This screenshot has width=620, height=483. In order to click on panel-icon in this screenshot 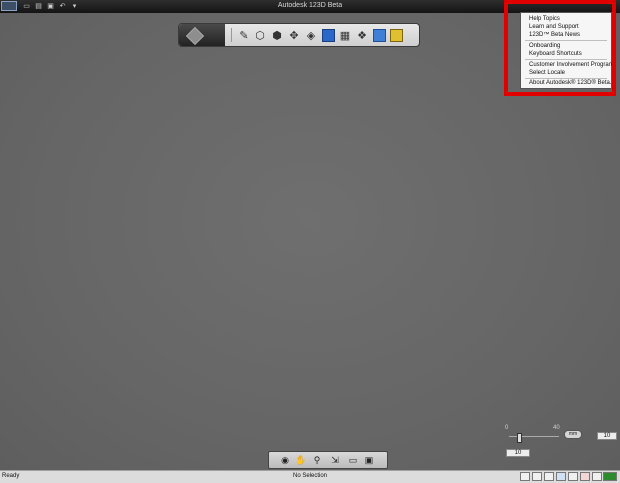, I will do `click(597, 476)`.